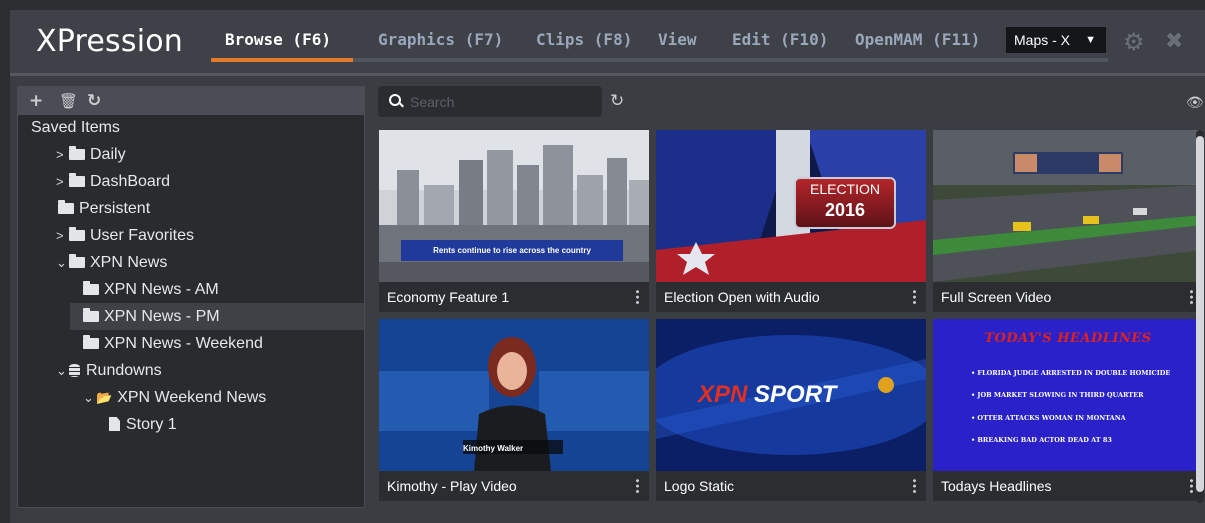 This screenshot has height=523, width=1205. I want to click on card-footer: Full Screen Video, so click(1068, 297).